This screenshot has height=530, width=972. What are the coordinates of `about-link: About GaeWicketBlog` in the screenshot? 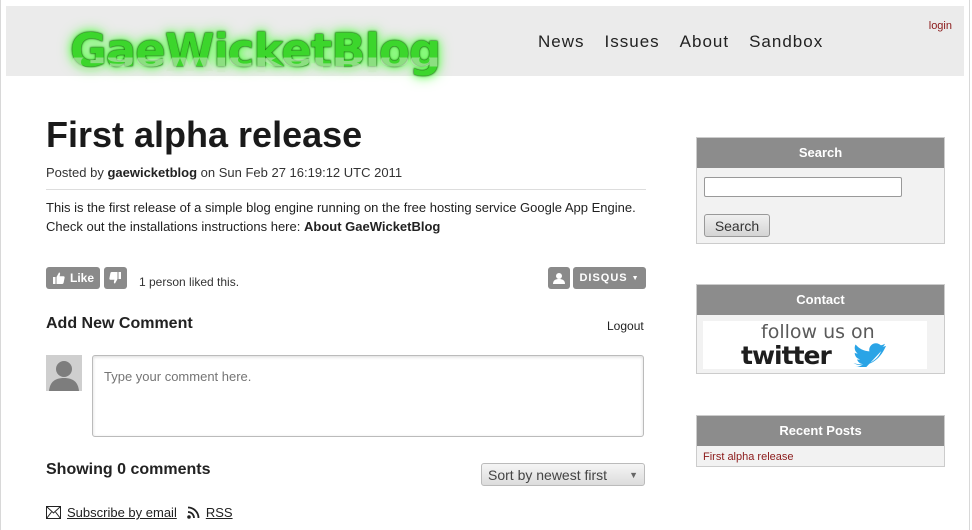 It's located at (372, 226).